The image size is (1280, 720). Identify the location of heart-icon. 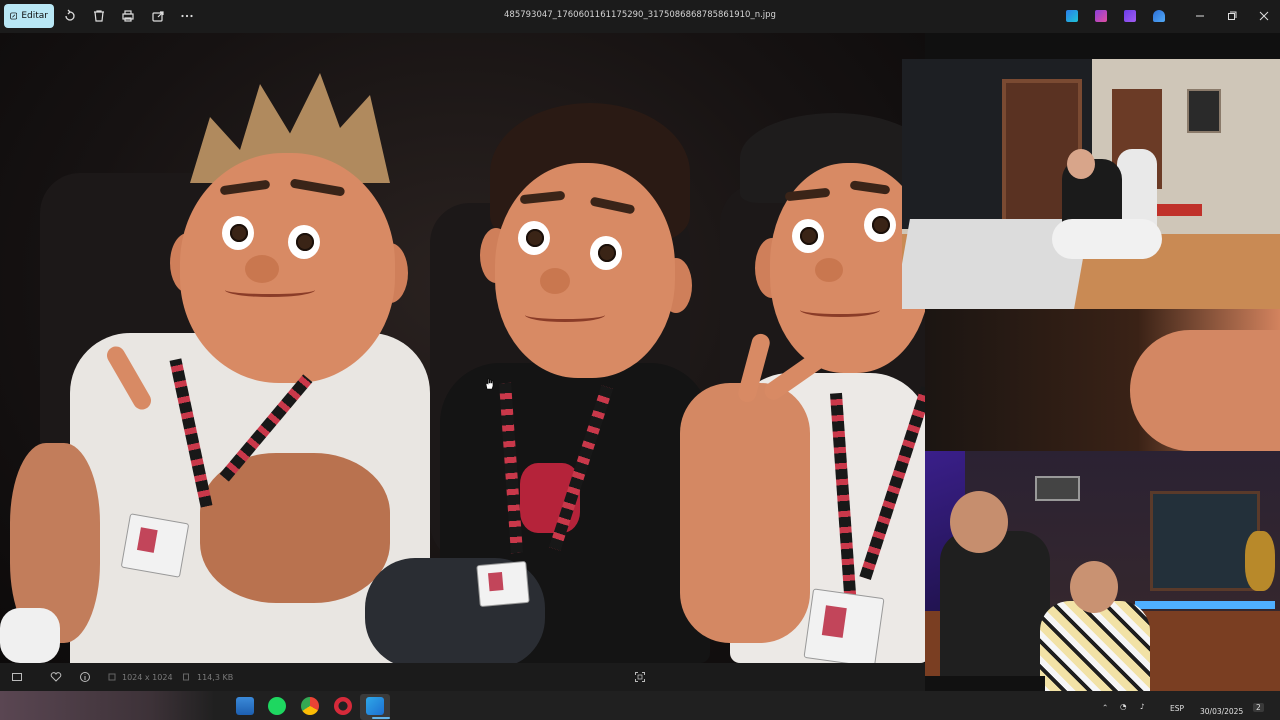
(56, 677).